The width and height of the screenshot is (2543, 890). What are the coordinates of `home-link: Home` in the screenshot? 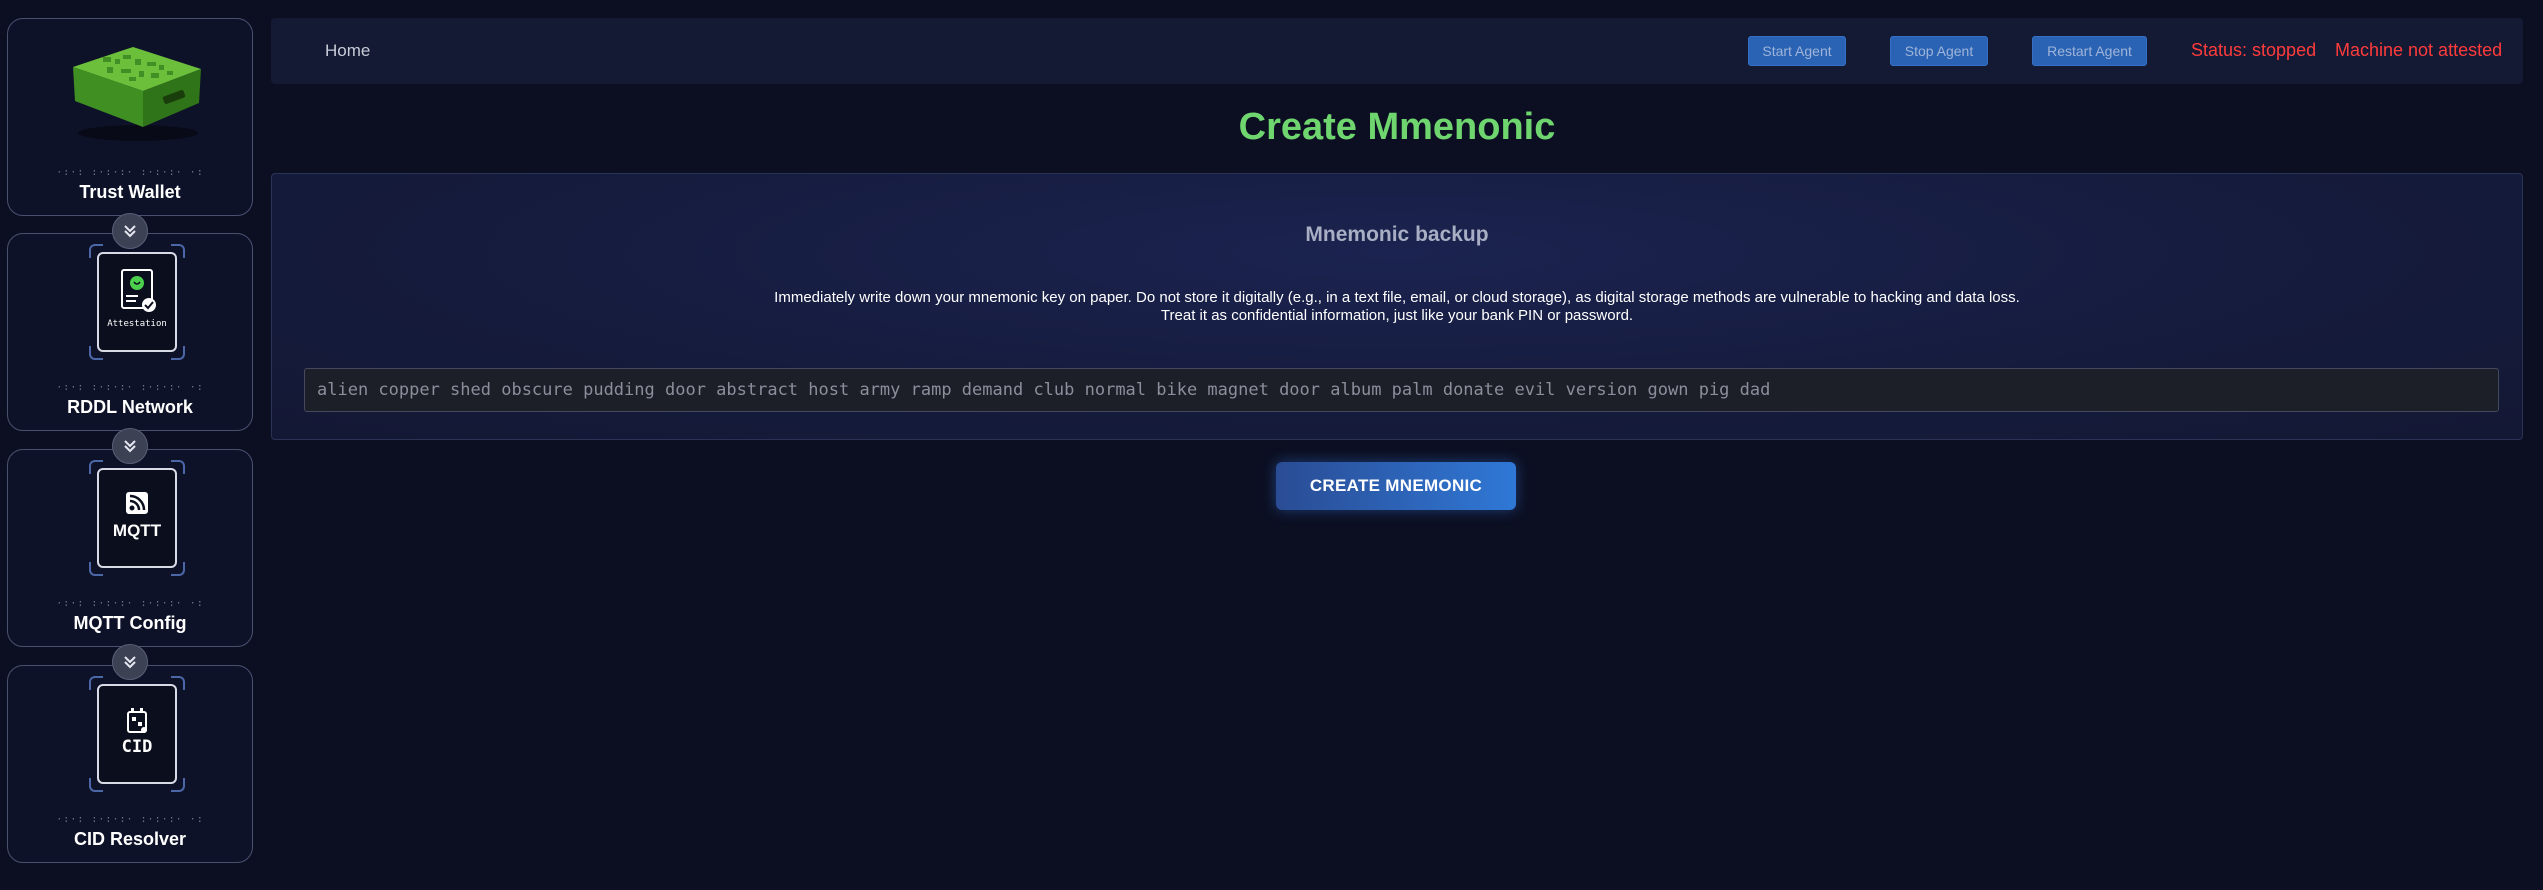 It's located at (347, 51).